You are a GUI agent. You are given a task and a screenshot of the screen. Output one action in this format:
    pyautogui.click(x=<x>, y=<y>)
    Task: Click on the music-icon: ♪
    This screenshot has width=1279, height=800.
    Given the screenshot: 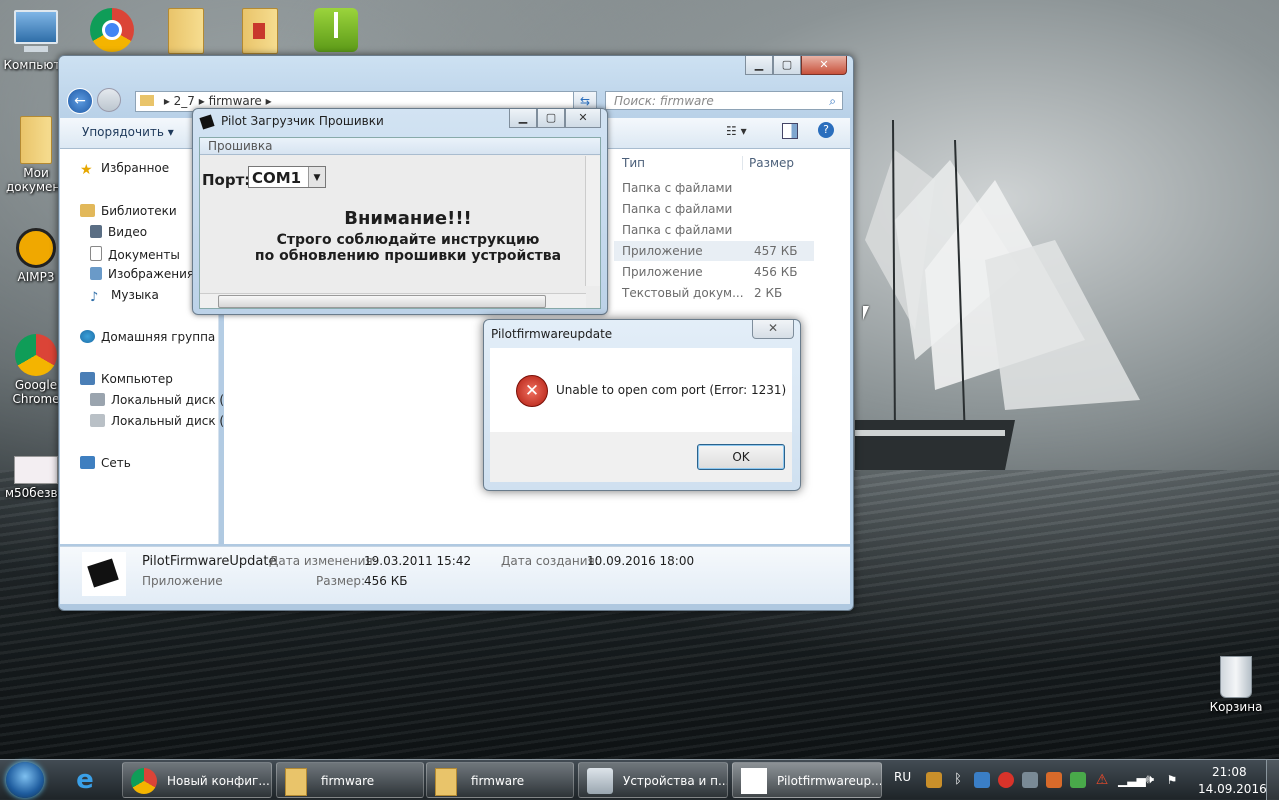 What is the action you would take?
    pyautogui.click(x=94, y=297)
    